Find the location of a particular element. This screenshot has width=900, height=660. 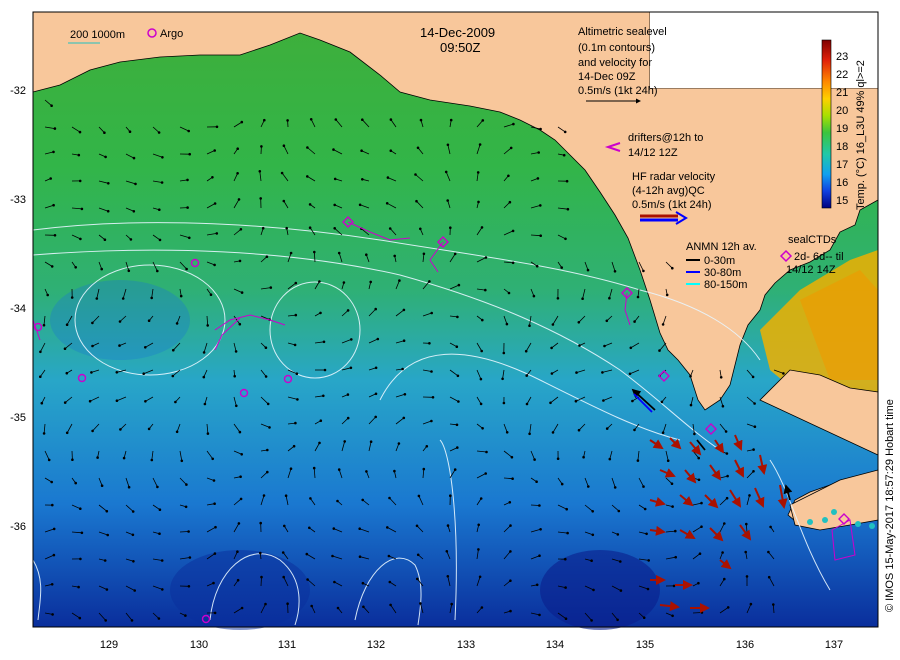

lon-tick: 135 is located at coordinates (645, 645).